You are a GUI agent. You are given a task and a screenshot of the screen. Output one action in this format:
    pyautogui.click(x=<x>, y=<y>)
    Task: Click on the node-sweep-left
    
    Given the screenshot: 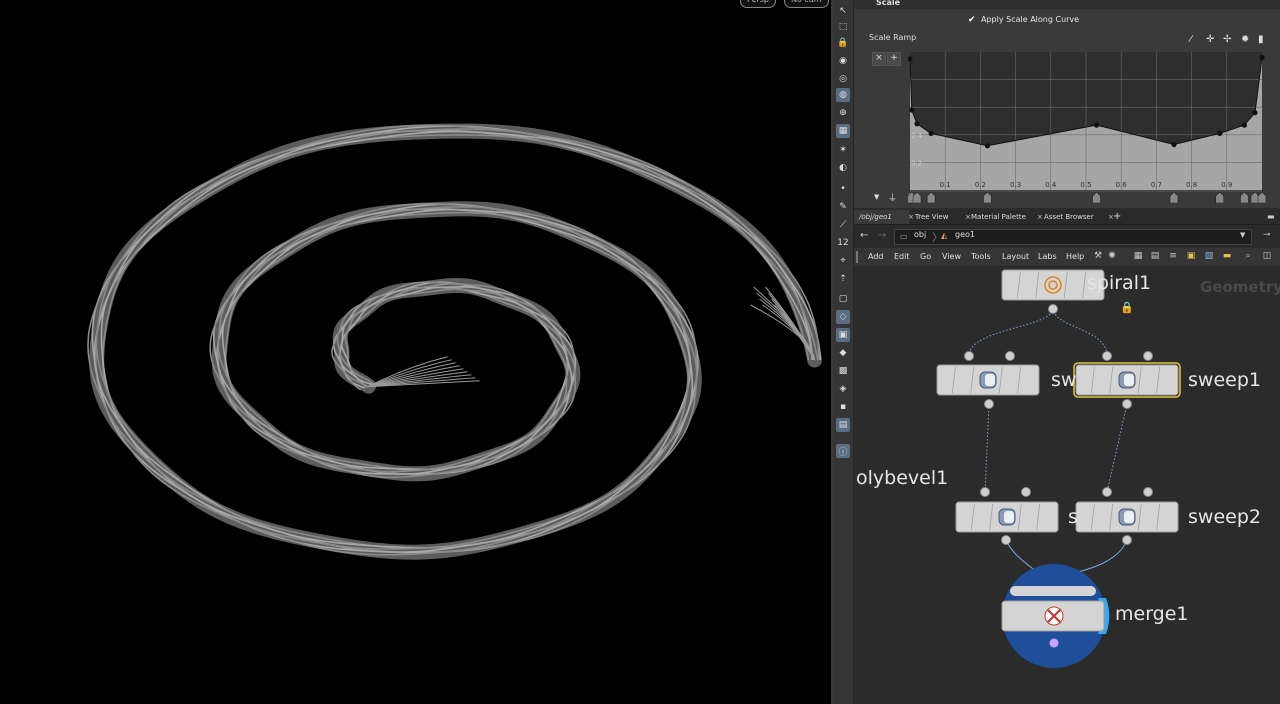 What is the action you would take?
    pyautogui.click(x=988, y=380)
    